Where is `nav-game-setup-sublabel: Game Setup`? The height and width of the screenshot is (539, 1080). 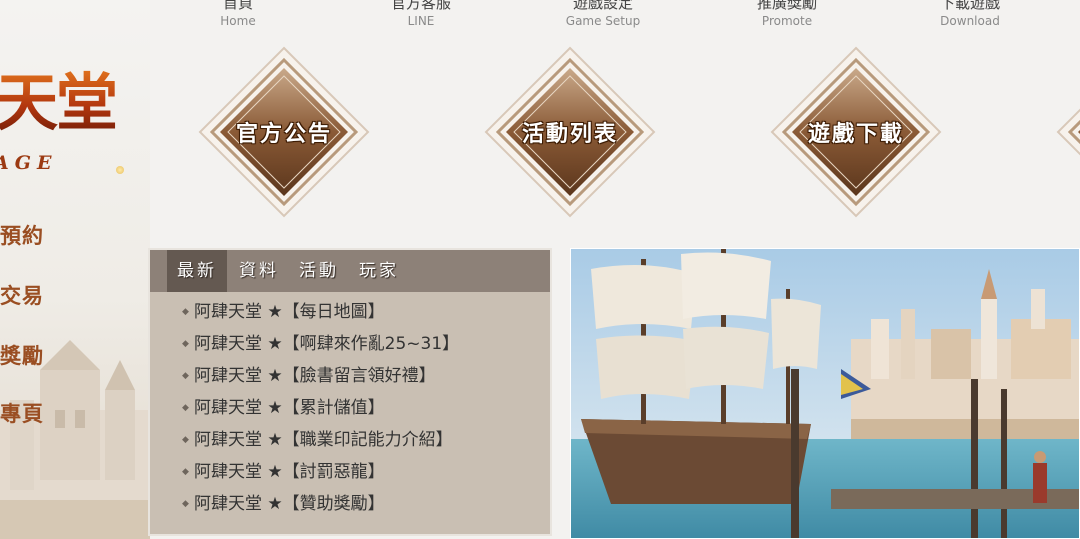 nav-game-setup-sublabel: Game Setup is located at coordinates (603, 21).